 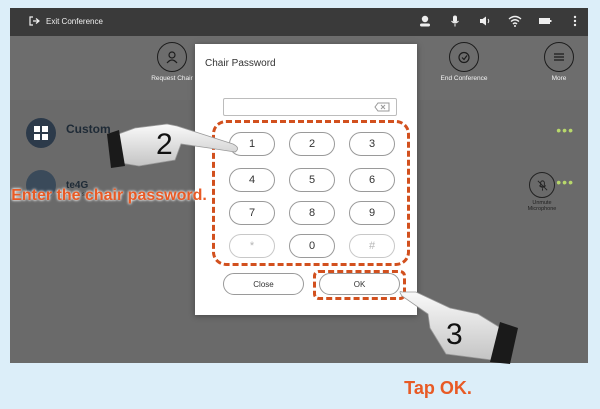 What do you see at coordinates (109, 195) in the screenshot?
I see `enter-password-instruction: Enter the chair password.` at bounding box center [109, 195].